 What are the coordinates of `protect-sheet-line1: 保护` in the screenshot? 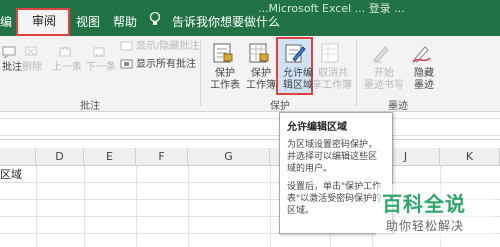 It's located at (225, 74).